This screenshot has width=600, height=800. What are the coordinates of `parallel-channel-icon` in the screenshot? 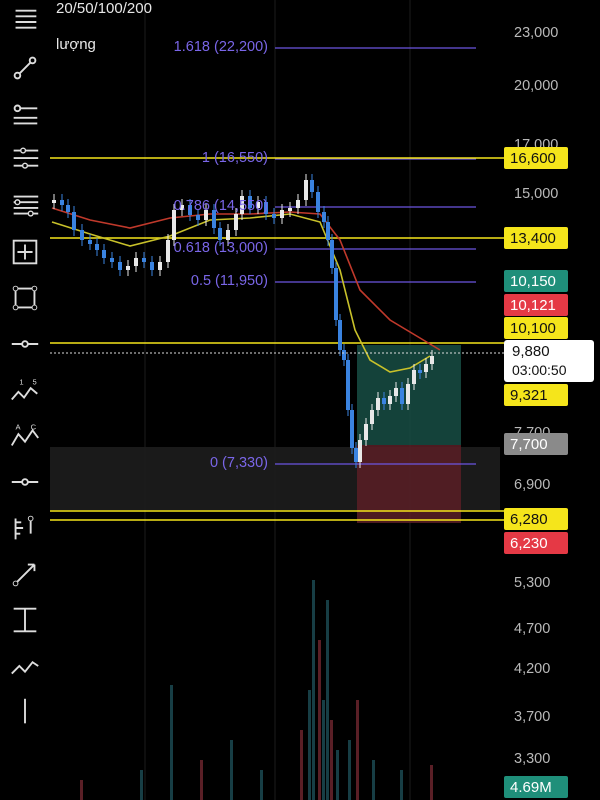 It's located at (26, 158).